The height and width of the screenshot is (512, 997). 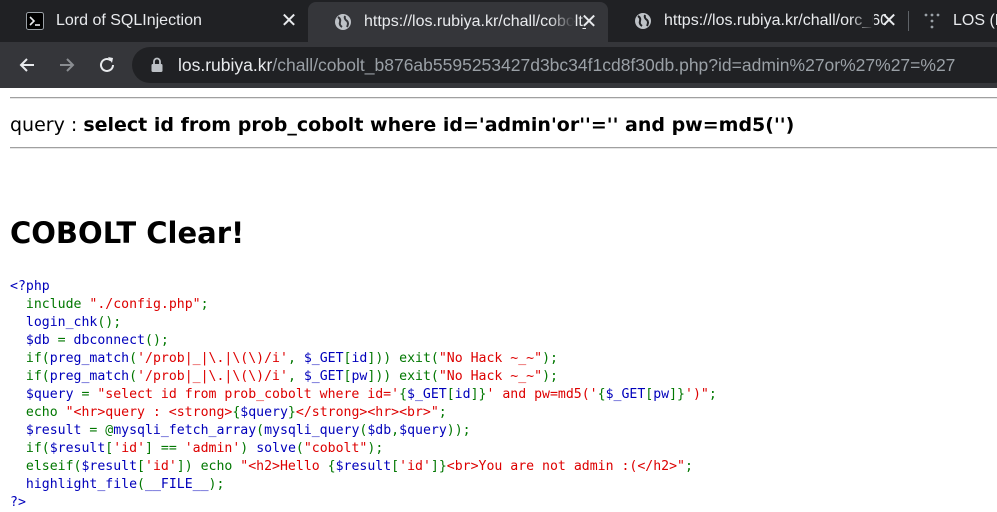 What do you see at coordinates (177, 484) in the screenshot?
I see `code-token: __FILE__` at bounding box center [177, 484].